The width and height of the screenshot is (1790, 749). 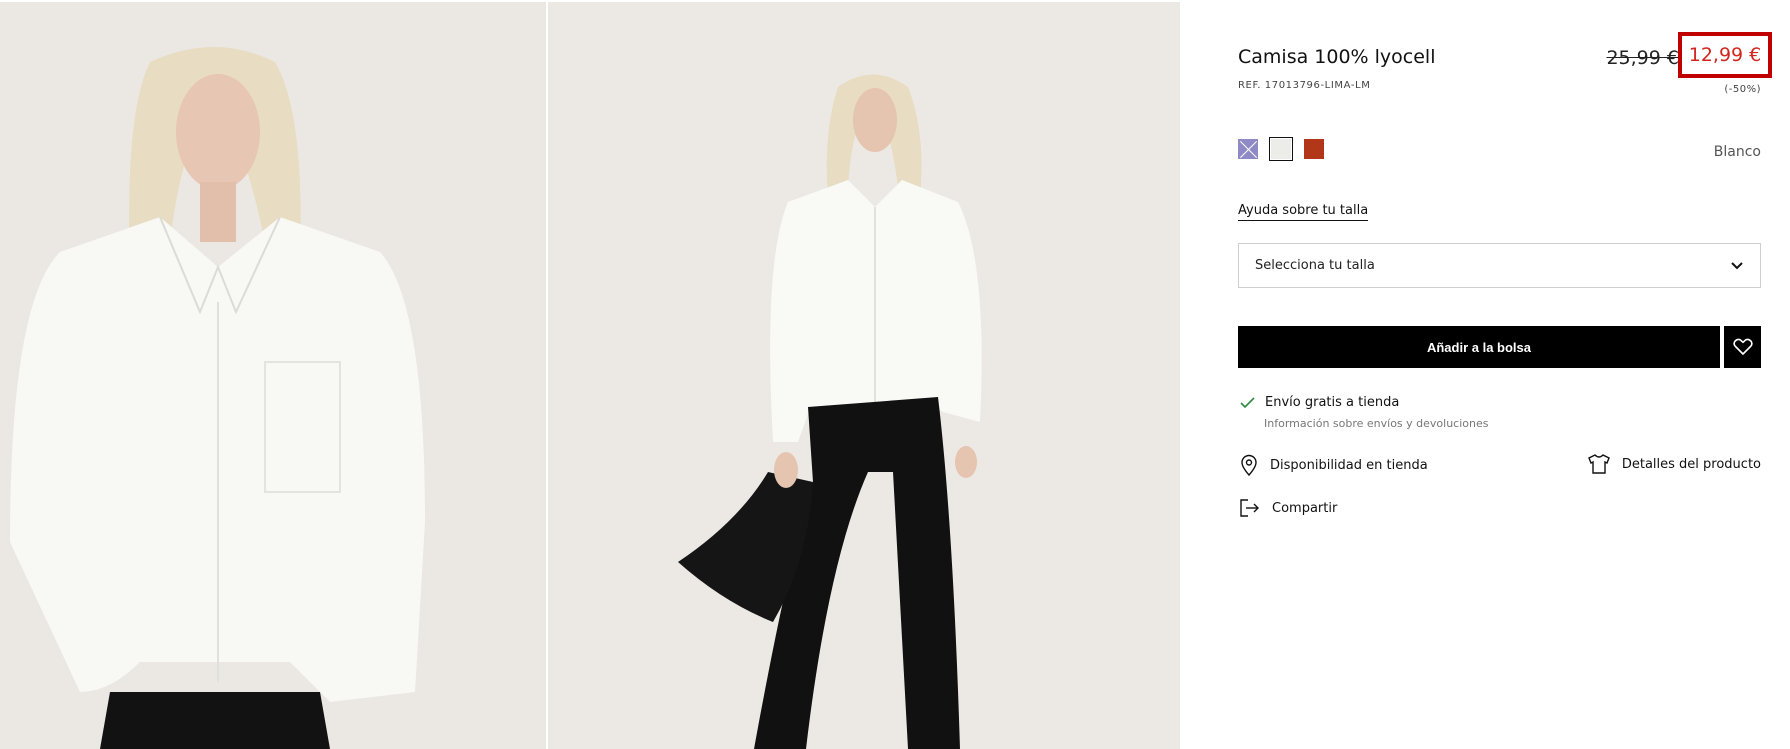 I want to click on share-icon, so click(x=1249, y=508).